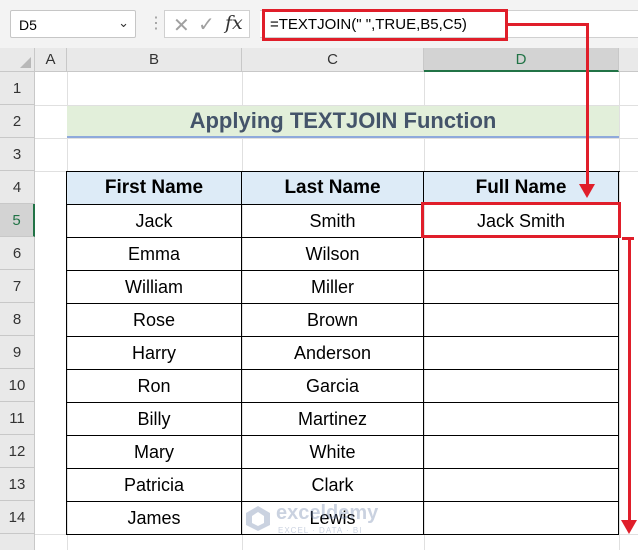  Describe the element at coordinates (333, 60) in the screenshot. I see `column-header-c: C` at that location.